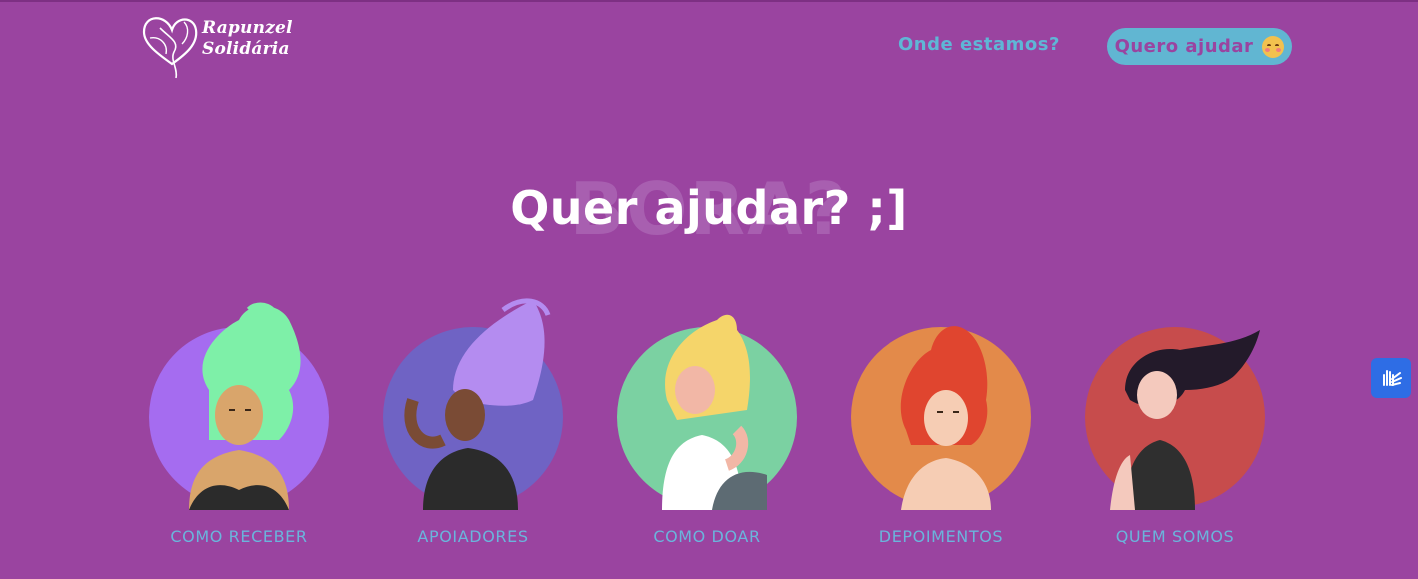 The height and width of the screenshot is (579, 1418). I want to click on woman-black-hair-illustration, so click(1175, 418).